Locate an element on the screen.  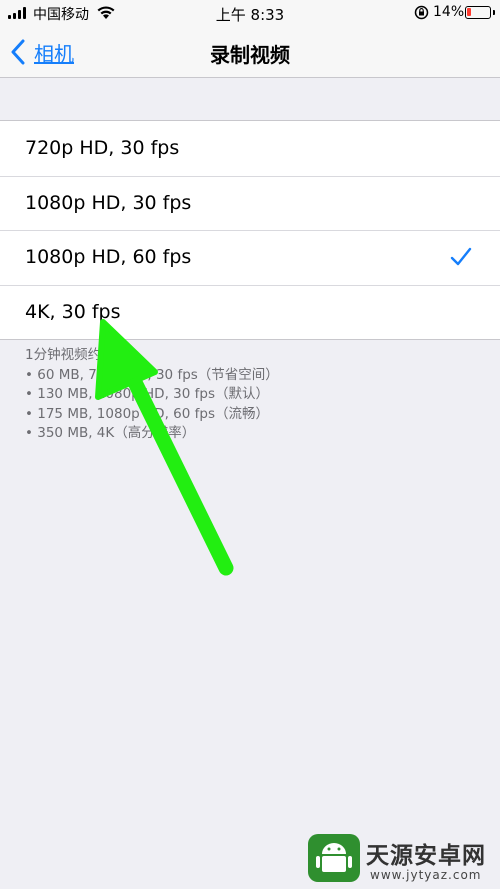
watermark: 天源安卓网 www.jytyaz.com is located at coordinates (400, 859).